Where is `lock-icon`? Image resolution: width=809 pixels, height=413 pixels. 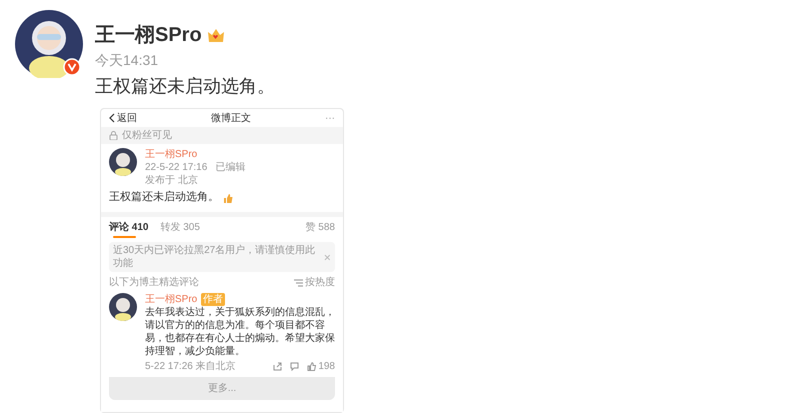 lock-icon is located at coordinates (113, 135).